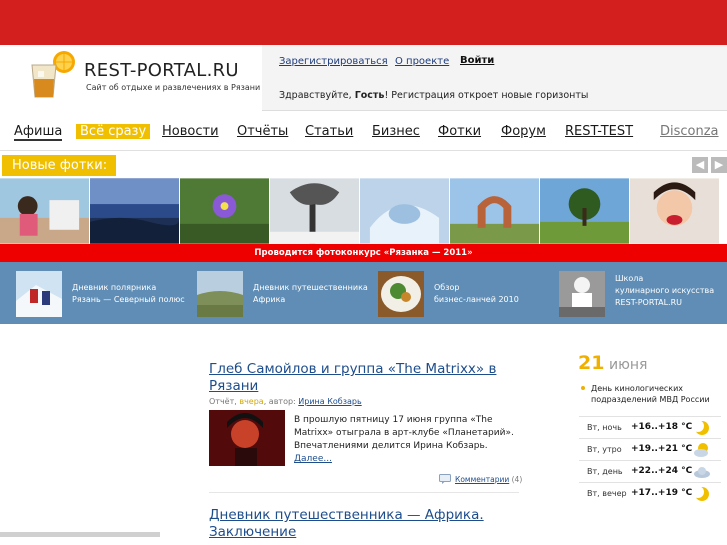 The height and width of the screenshot is (545, 727). Describe the element at coordinates (701, 450) in the screenshot. I see `sun-cloud-icon` at that location.